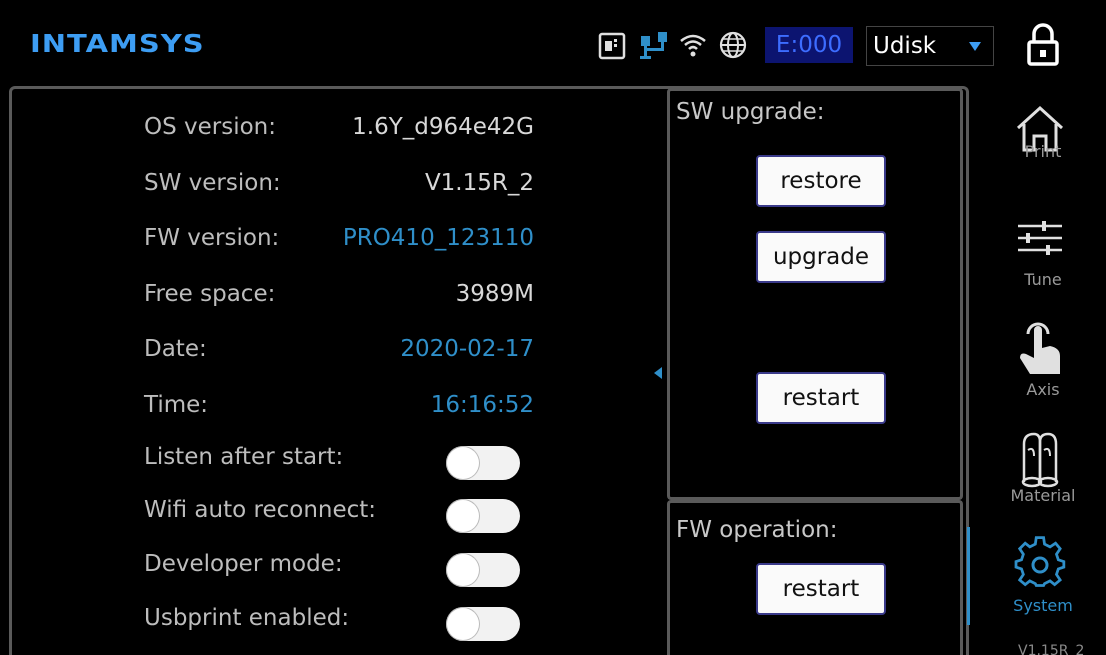 Image resolution: width=1106 pixels, height=655 pixels. Describe the element at coordinates (117, 43) in the screenshot. I see `brand-logo: INTAMSYS` at that location.